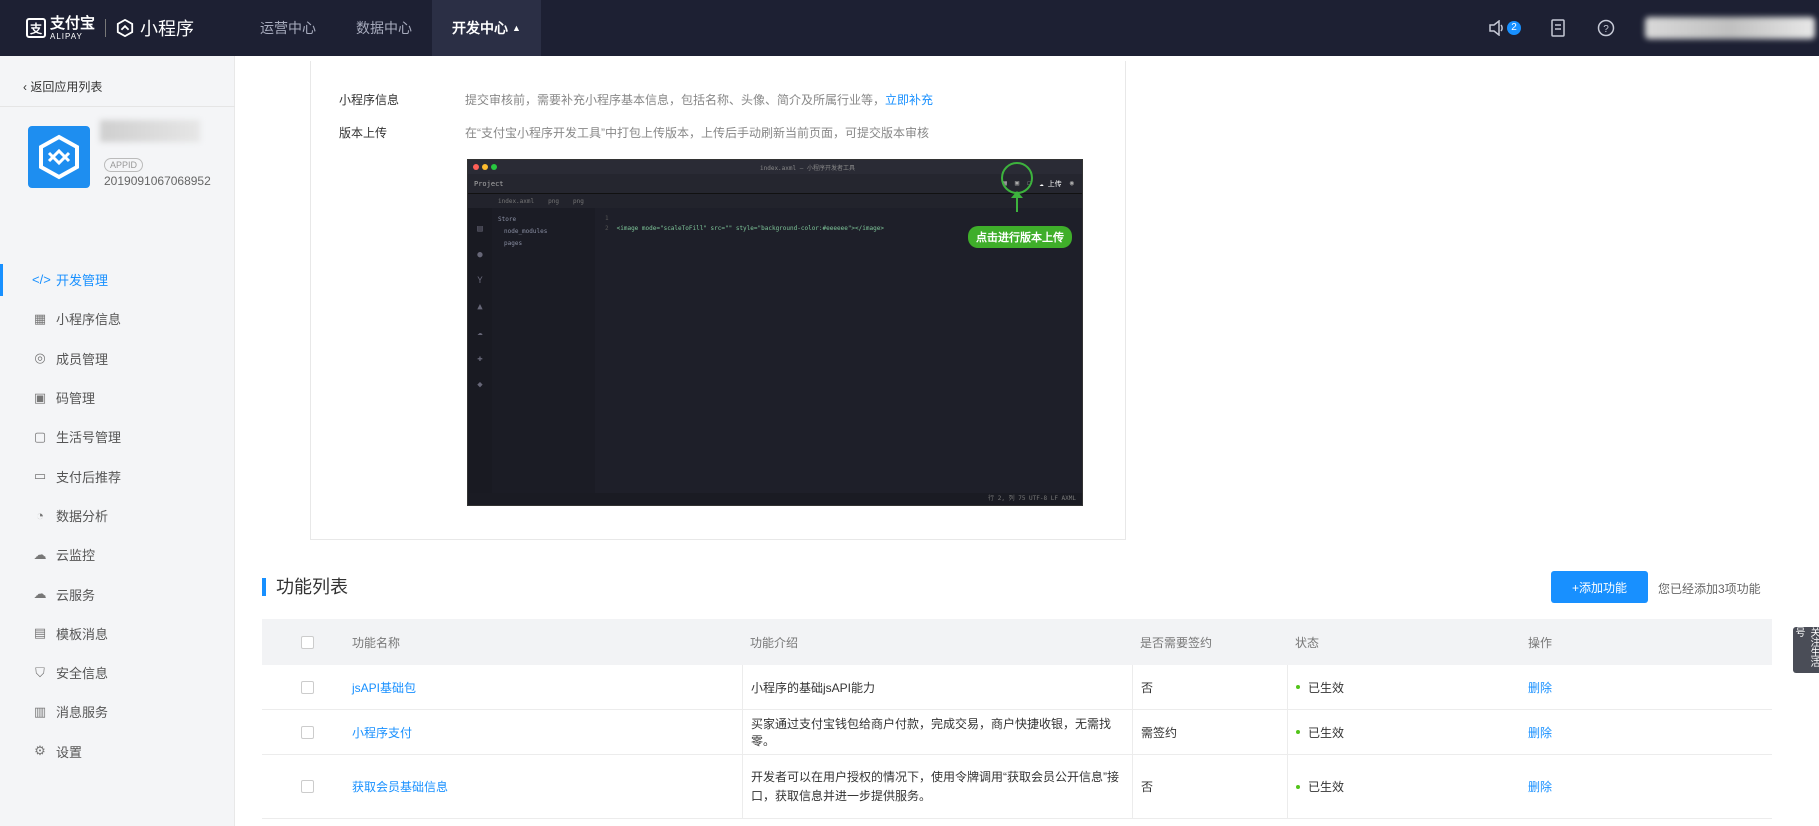 The width and height of the screenshot is (1819, 826). Describe the element at coordinates (476, 167) in the screenshot. I see `close-dot-icon` at that location.